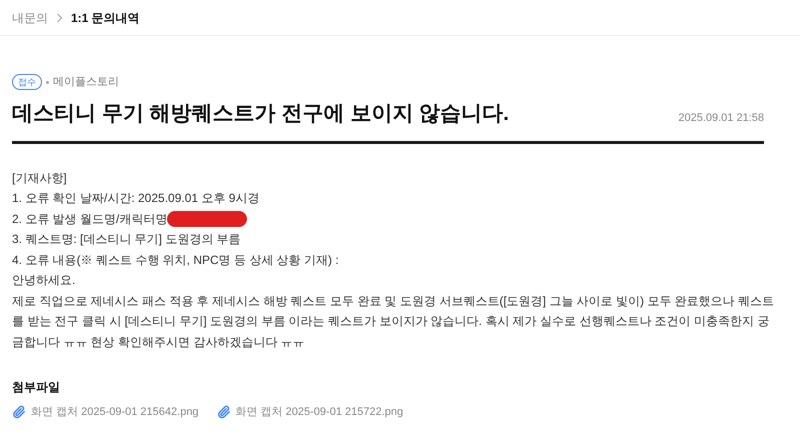 The width and height of the screenshot is (800, 443). I want to click on category-label: 메이플스토리, so click(86, 82).